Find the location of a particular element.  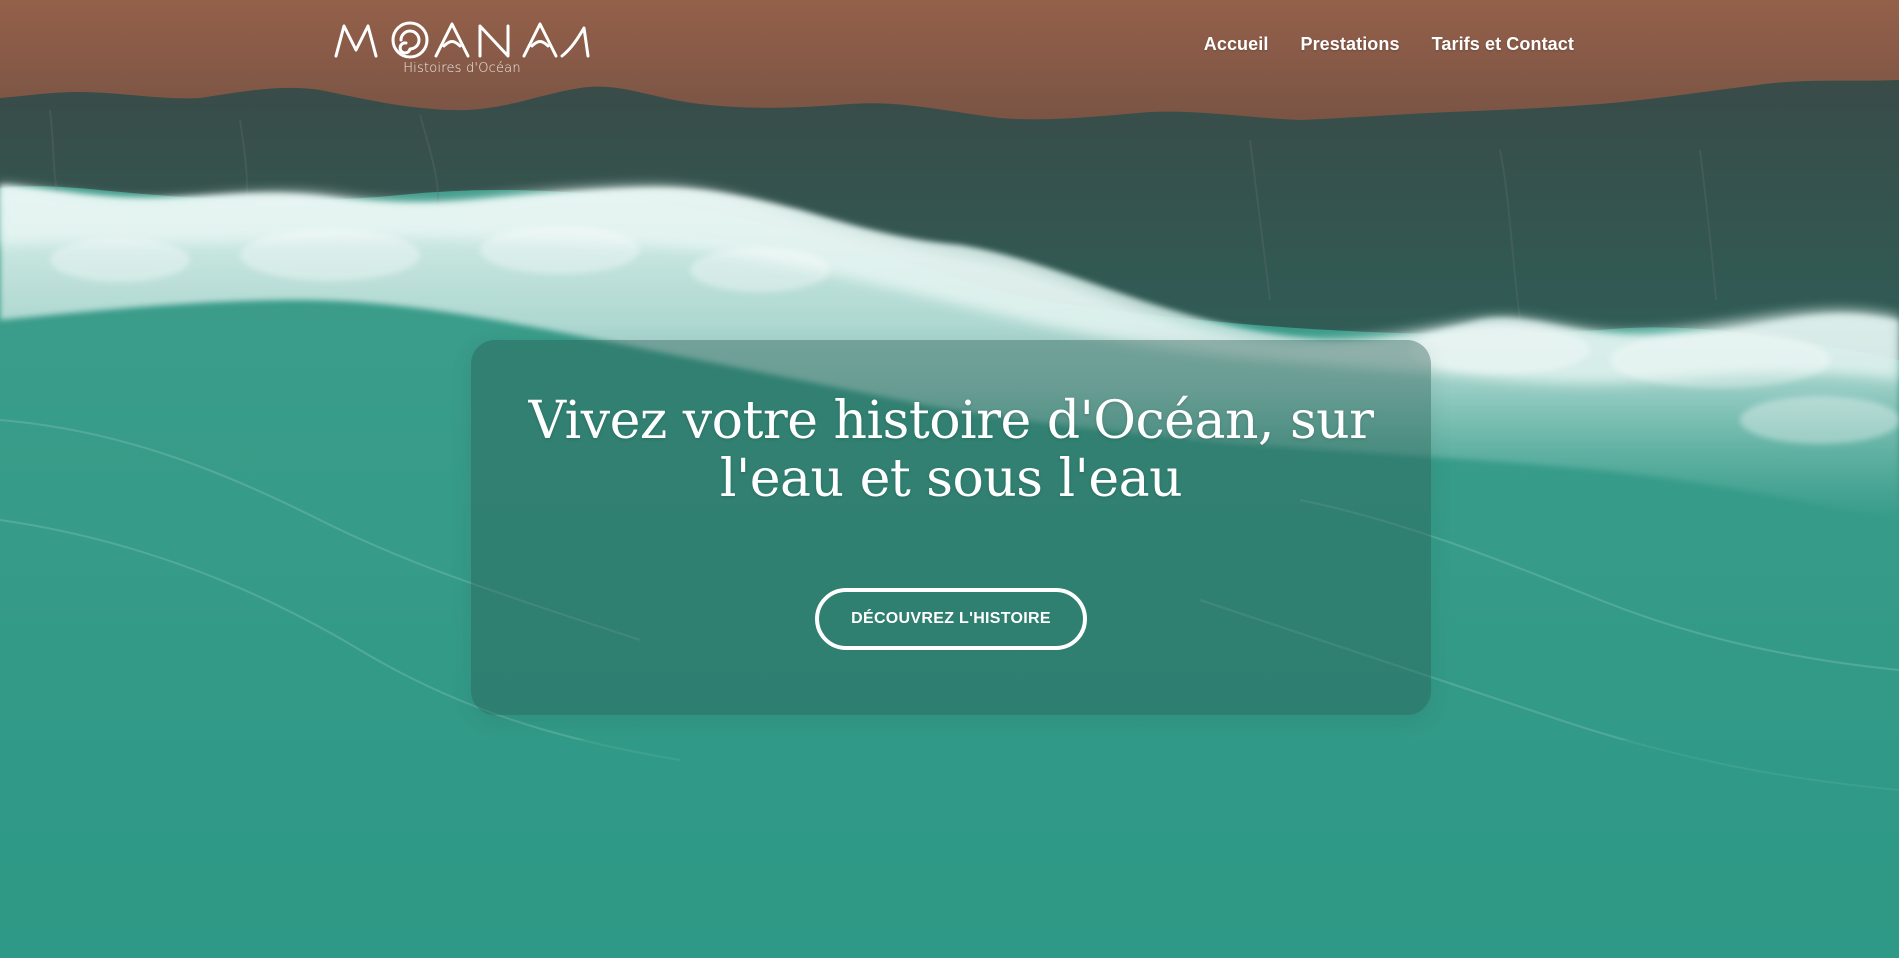

main-navigation: Accueil Prestations Tarifs et Contact is located at coordinates (1389, 44).